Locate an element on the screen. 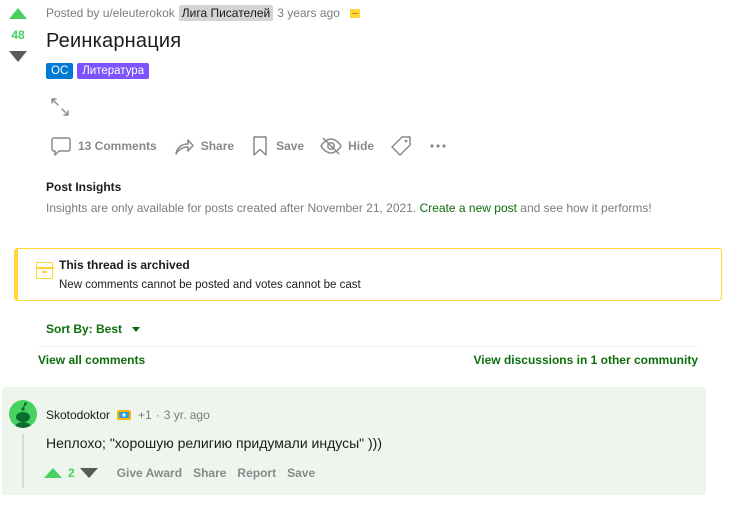  comment-time: 3 yr. ago is located at coordinates (187, 415).